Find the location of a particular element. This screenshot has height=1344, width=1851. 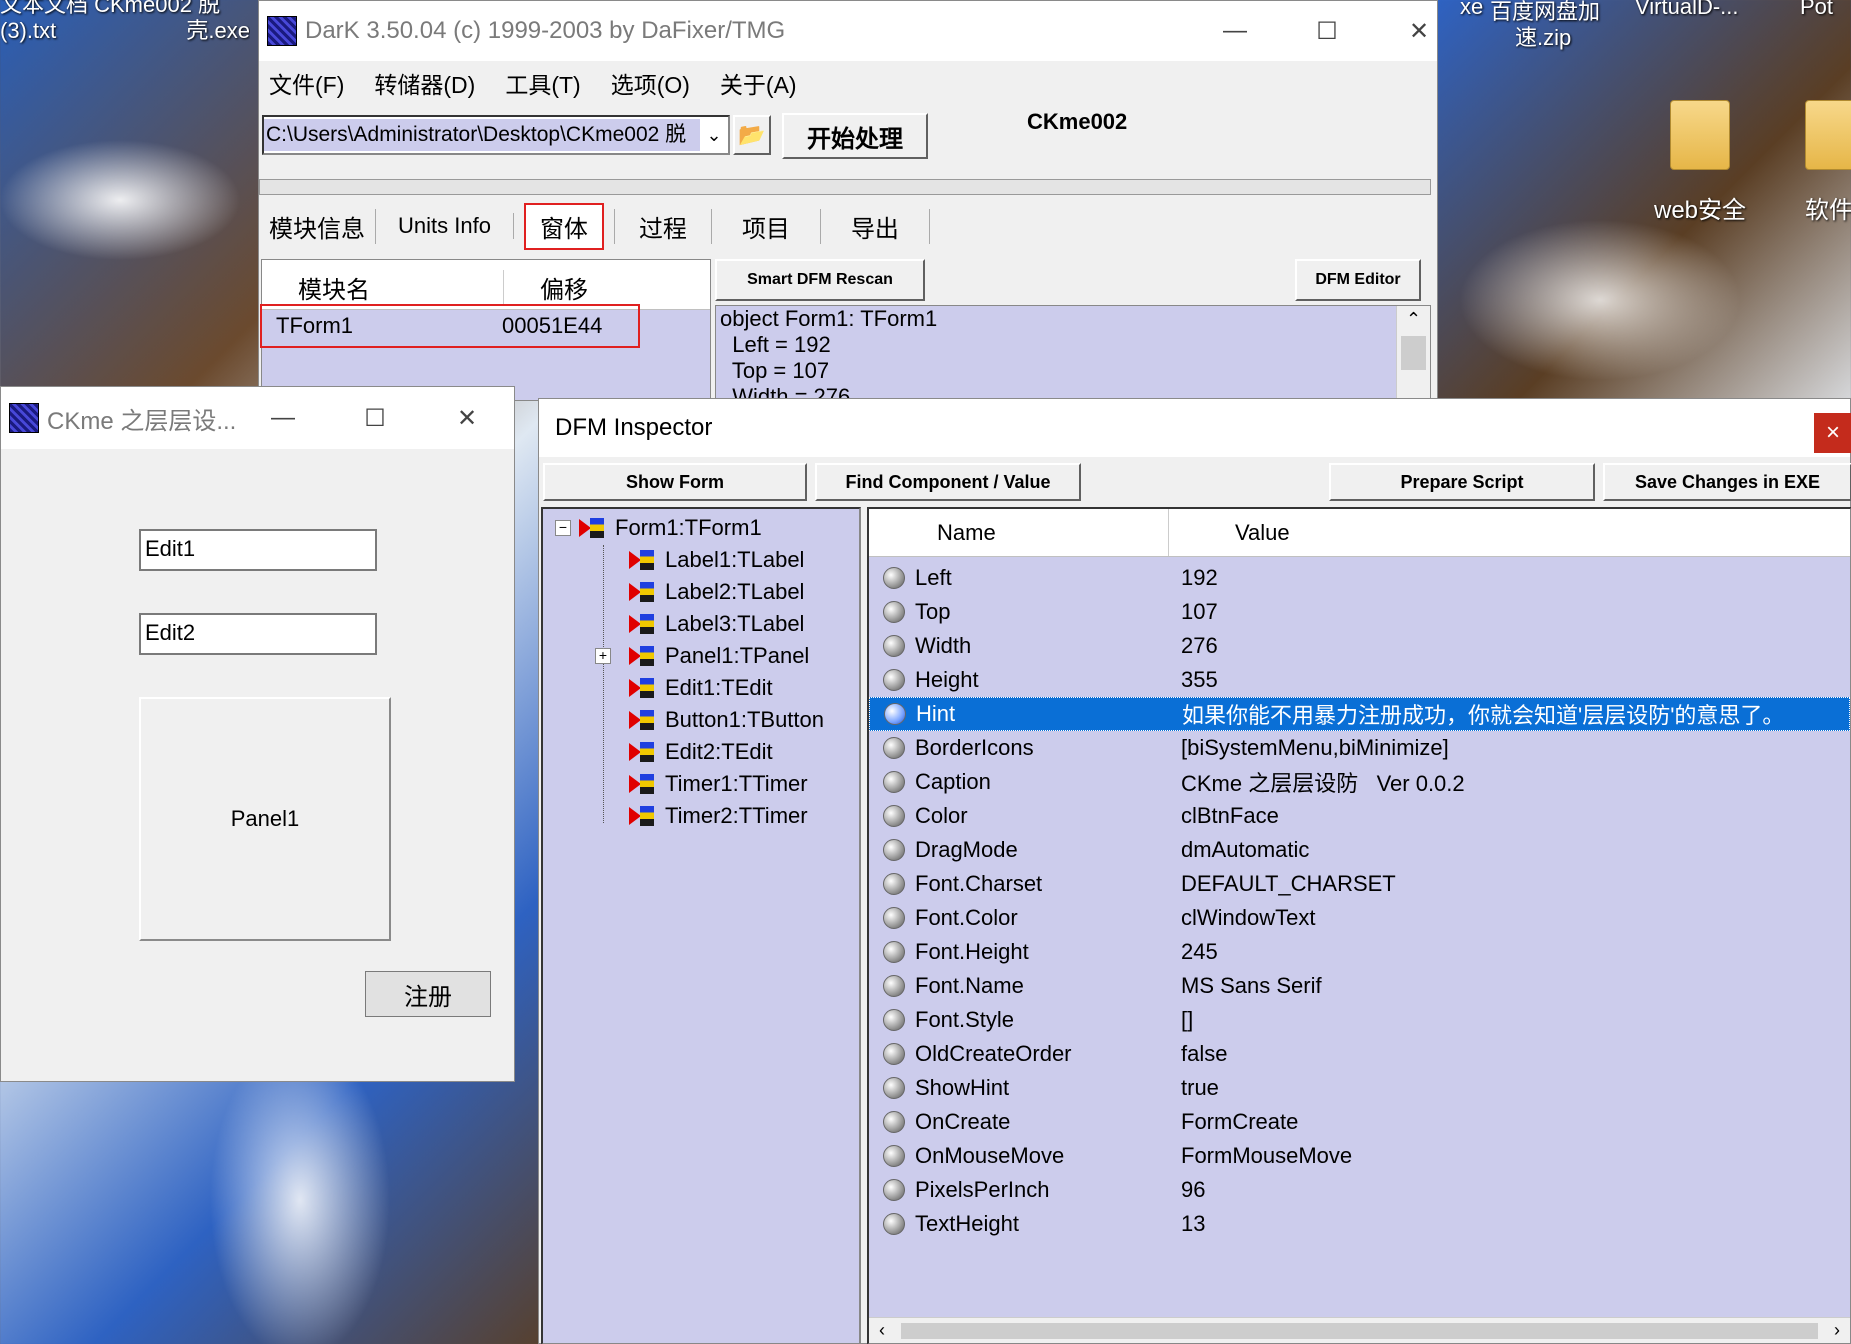

chevron-down-icon: ⌄ is located at coordinates (714, 135).